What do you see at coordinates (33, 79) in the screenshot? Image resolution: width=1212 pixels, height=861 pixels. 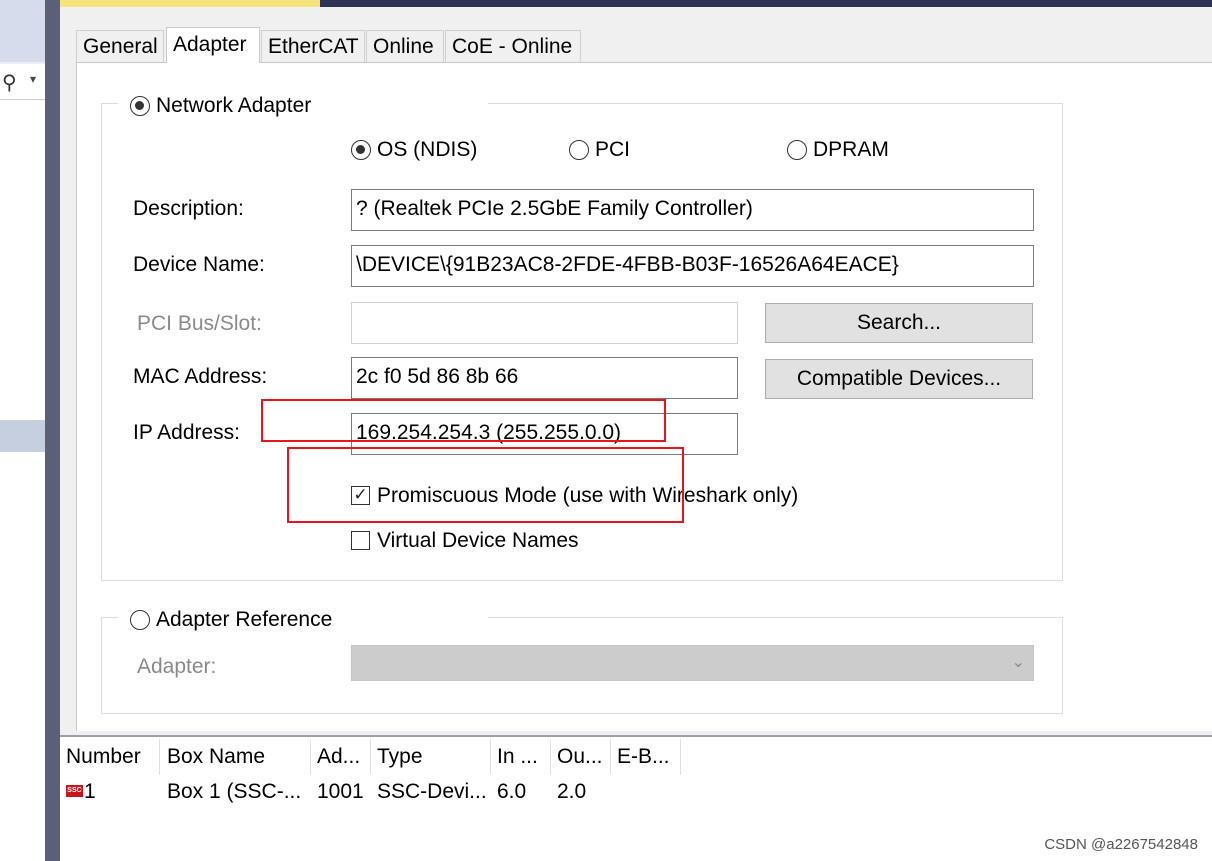 I see `chevron-down-icon: ▾` at bounding box center [33, 79].